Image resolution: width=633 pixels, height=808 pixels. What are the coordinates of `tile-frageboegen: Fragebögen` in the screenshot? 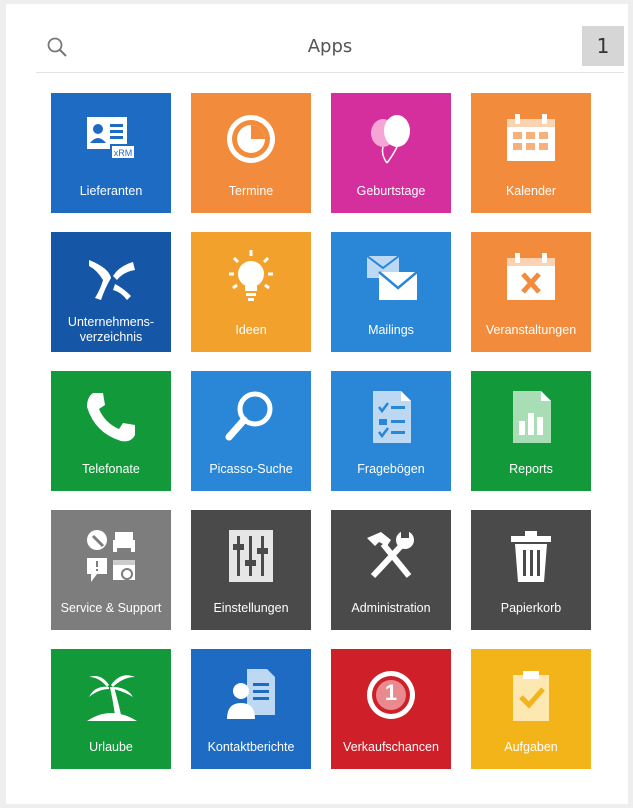 It's located at (391, 431).